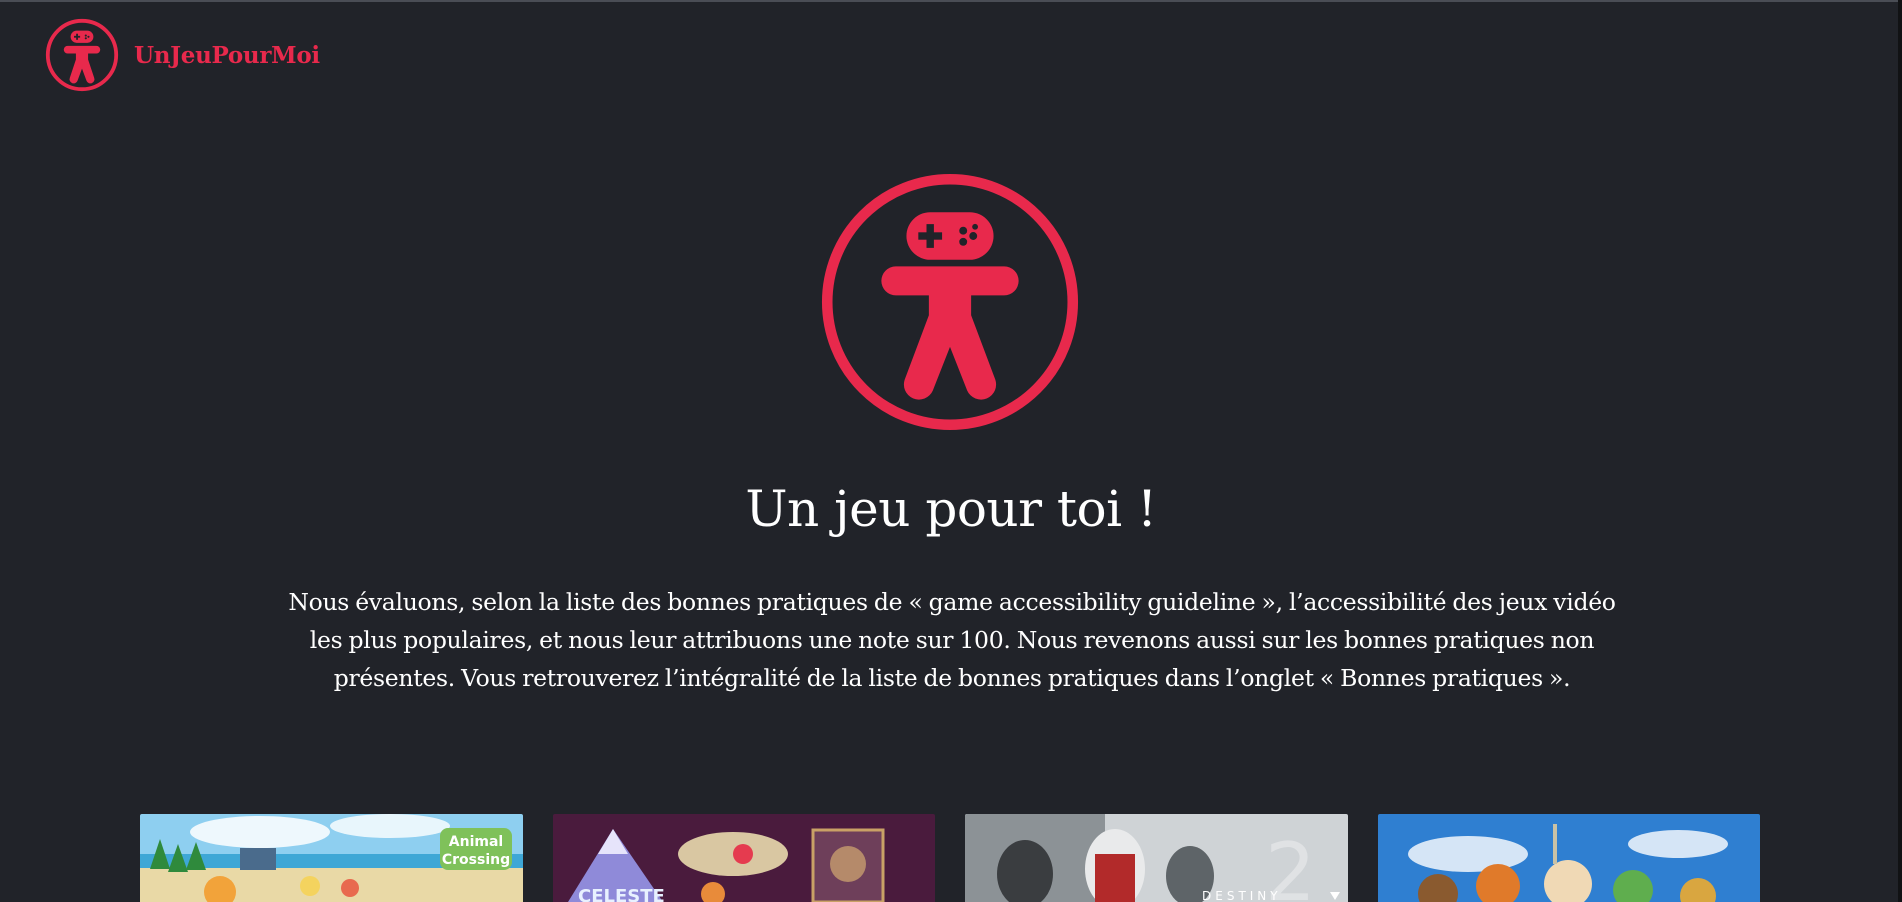 This screenshot has width=1902, height=902. Describe the element at coordinates (1900, 451) in the screenshot. I see `page-scrollbar` at that location.